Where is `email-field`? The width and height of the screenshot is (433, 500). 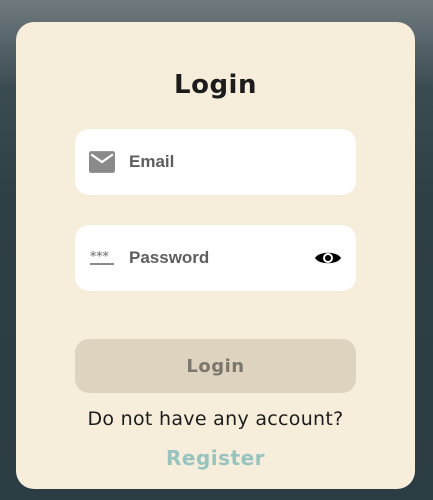
email-field is located at coordinates (219, 162).